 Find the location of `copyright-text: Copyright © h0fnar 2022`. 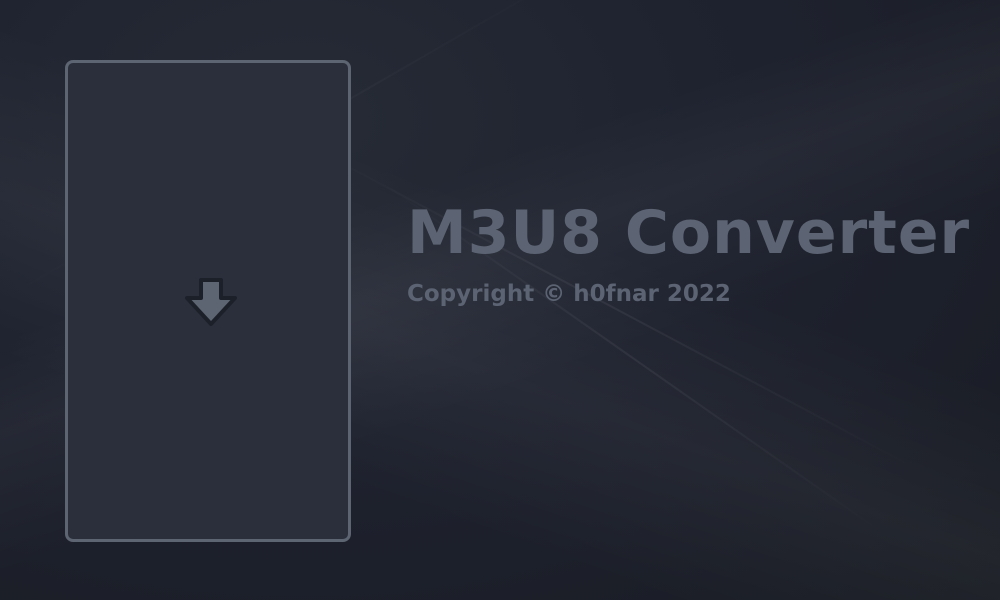

copyright-text: Copyright © h0fnar 2022 is located at coordinates (569, 294).